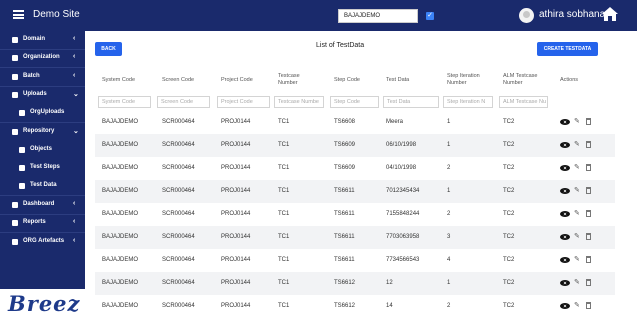 This screenshot has height=323, width=637. What do you see at coordinates (299, 102) in the screenshot?
I see `filter-testcase-number-input: Testcase Numbe` at bounding box center [299, 102].